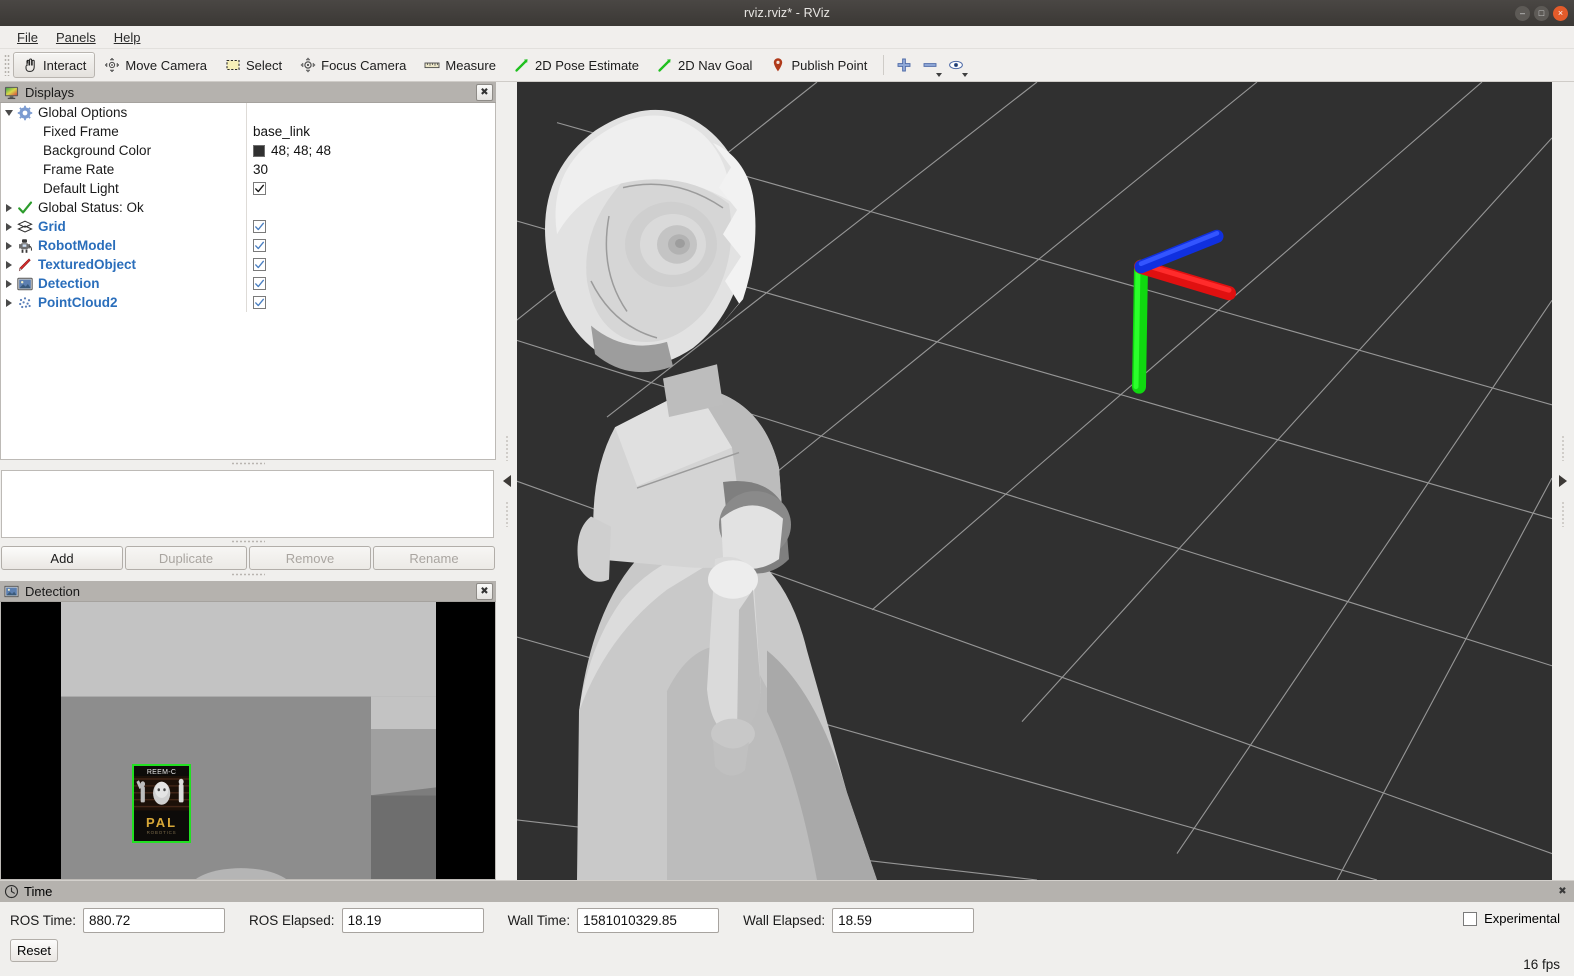  I want to click on tree-item-label: Fixed Frame, so click(81, 131).